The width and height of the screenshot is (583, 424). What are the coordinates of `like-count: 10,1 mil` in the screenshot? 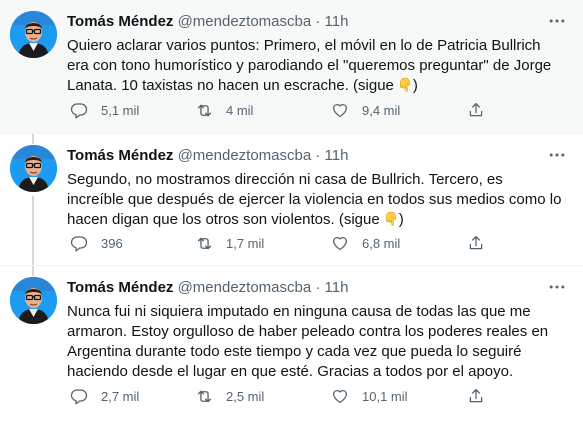 It's located at (385, 396).